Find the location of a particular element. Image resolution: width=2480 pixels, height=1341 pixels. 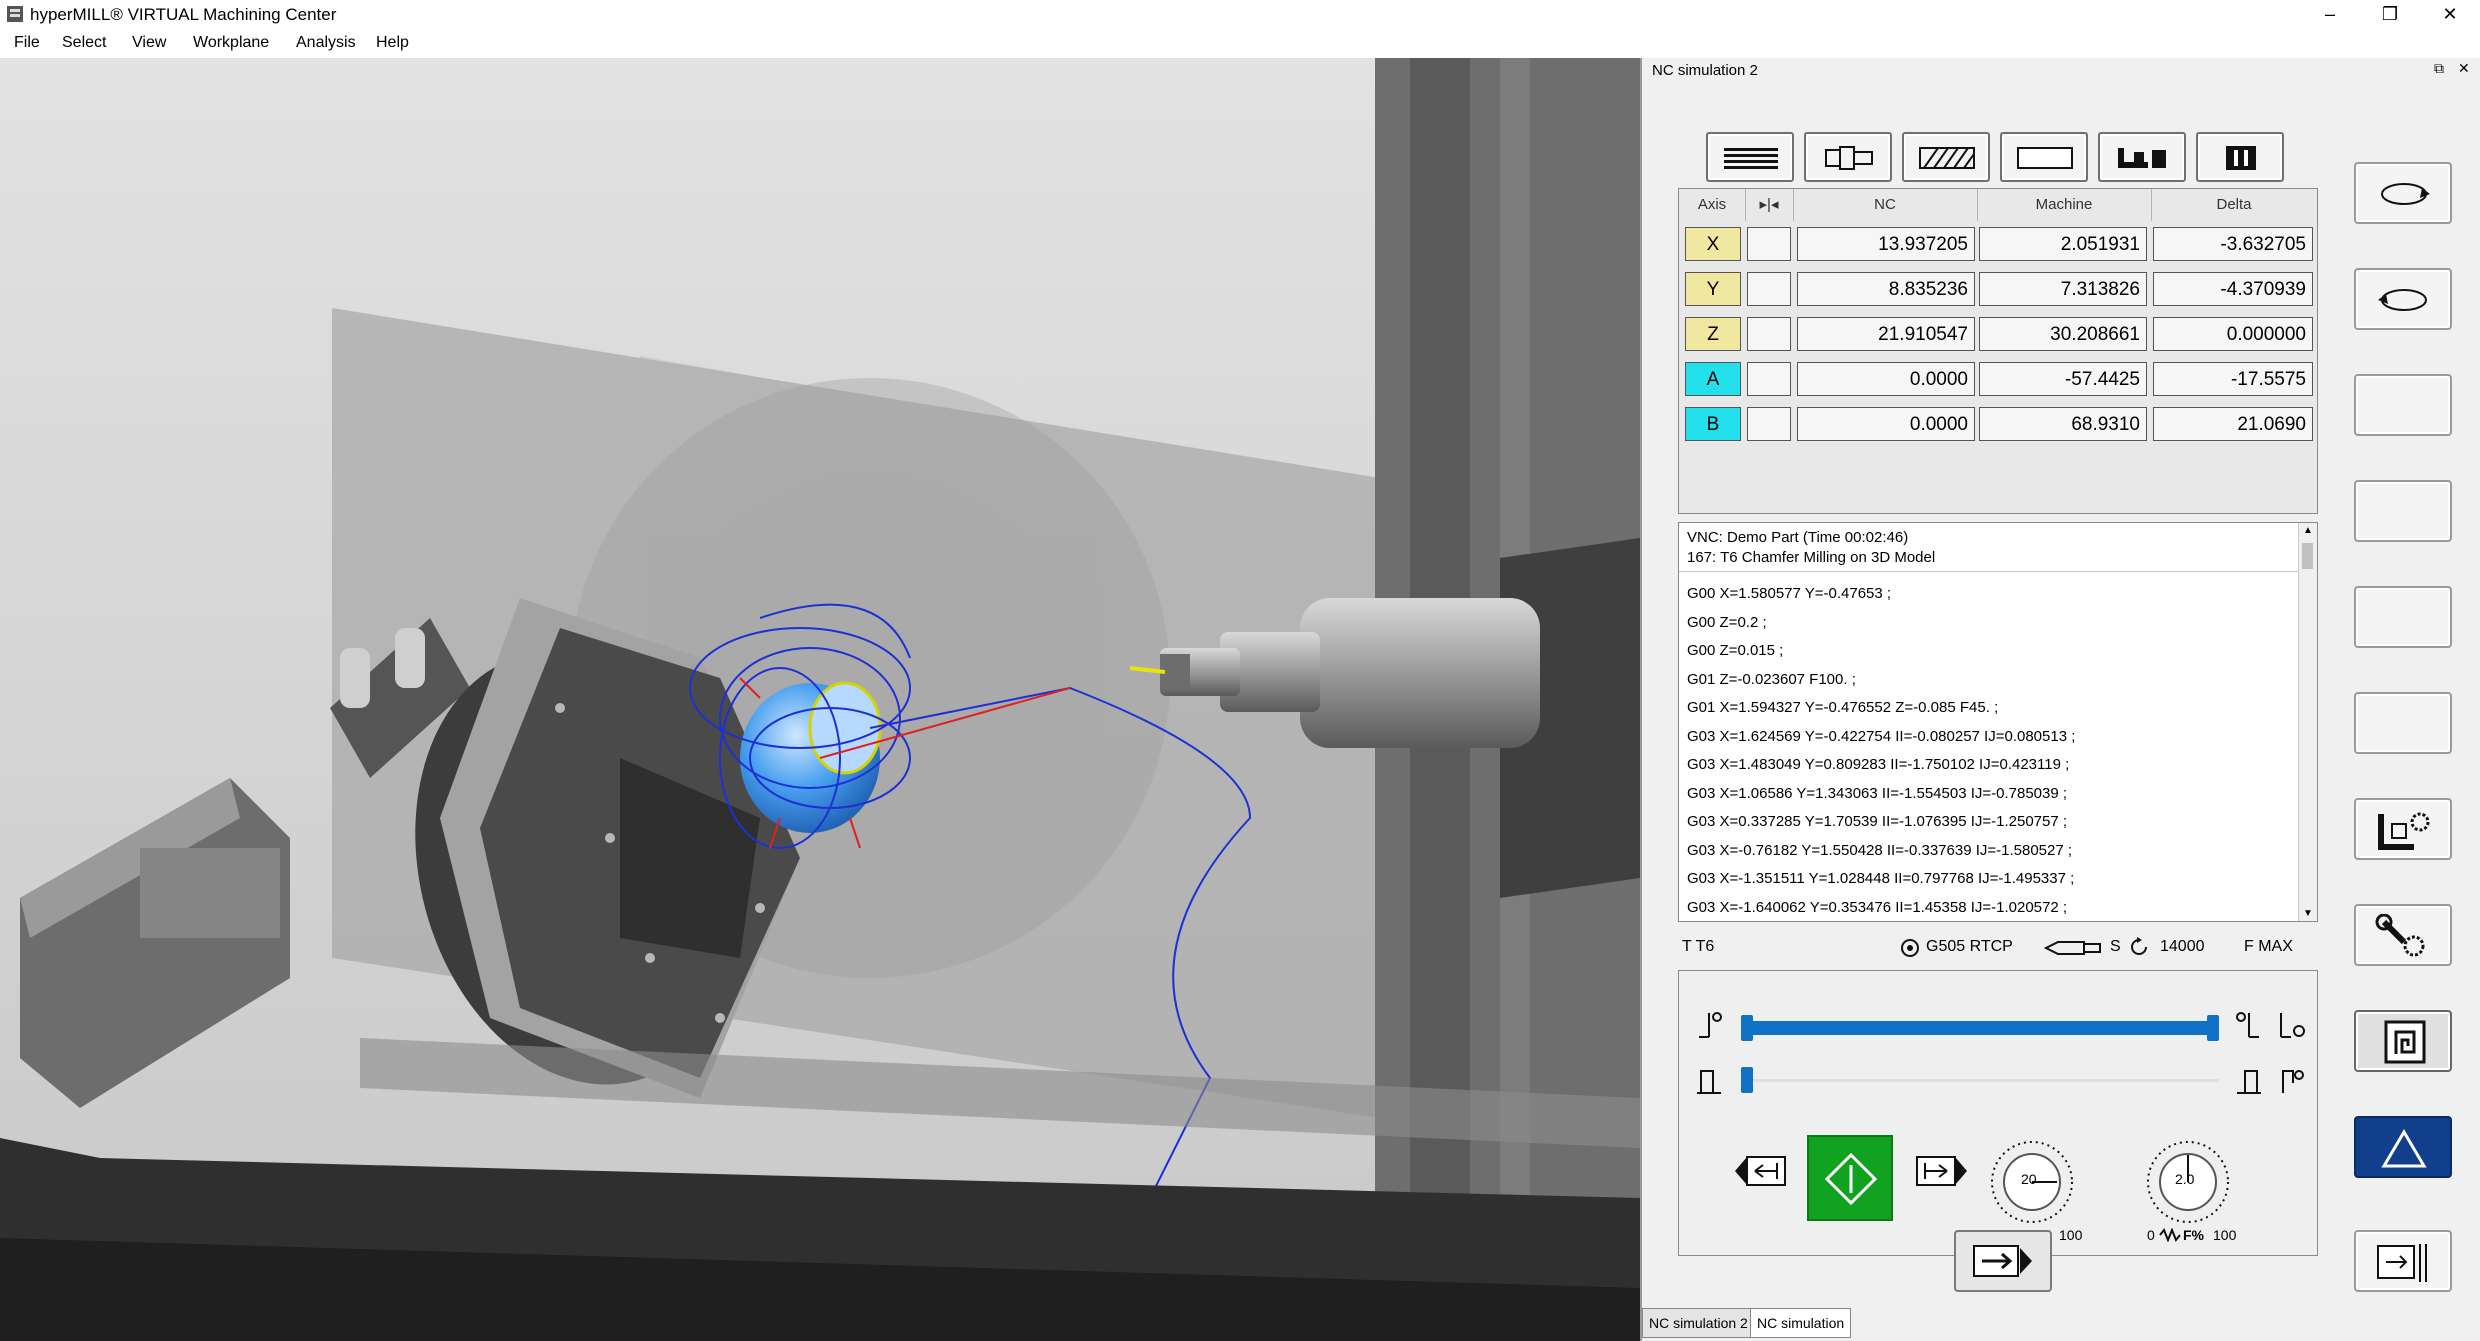

machine-button is located at coordinates (2142, 157).